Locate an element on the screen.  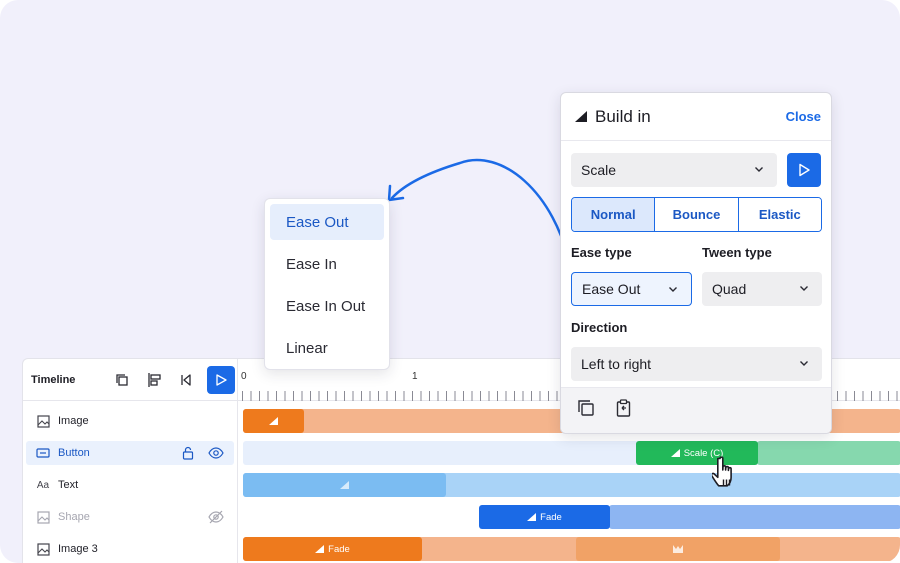
copy-icon is located at coordinates (586, 410).